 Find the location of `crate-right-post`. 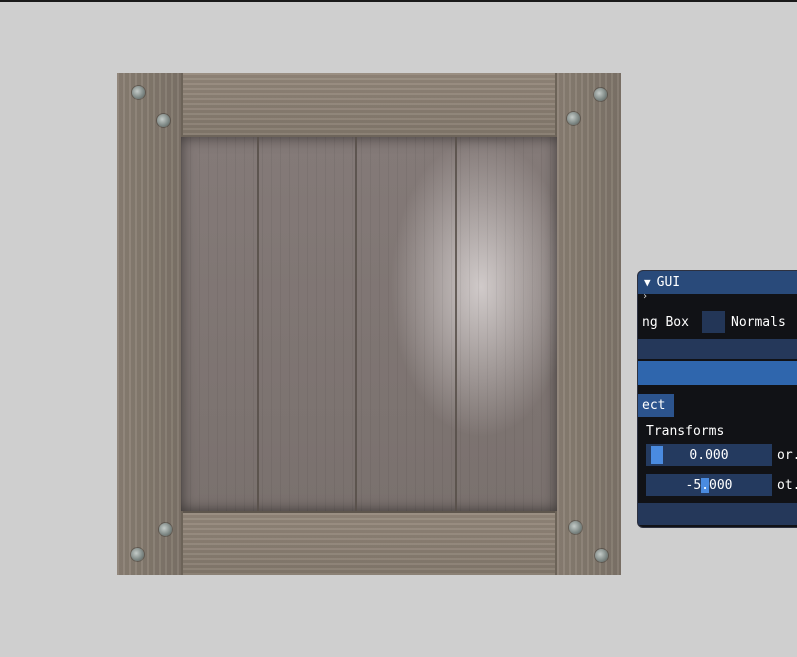

crate-right-post is located at coordinates (588, 324).